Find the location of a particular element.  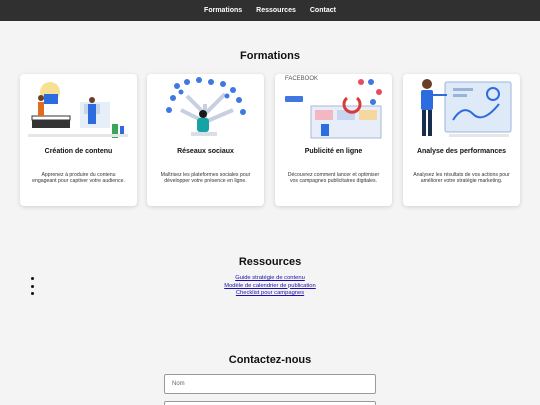

resource-link-guide: Guide stratégie de contenu is located at coordinates (270, 278).